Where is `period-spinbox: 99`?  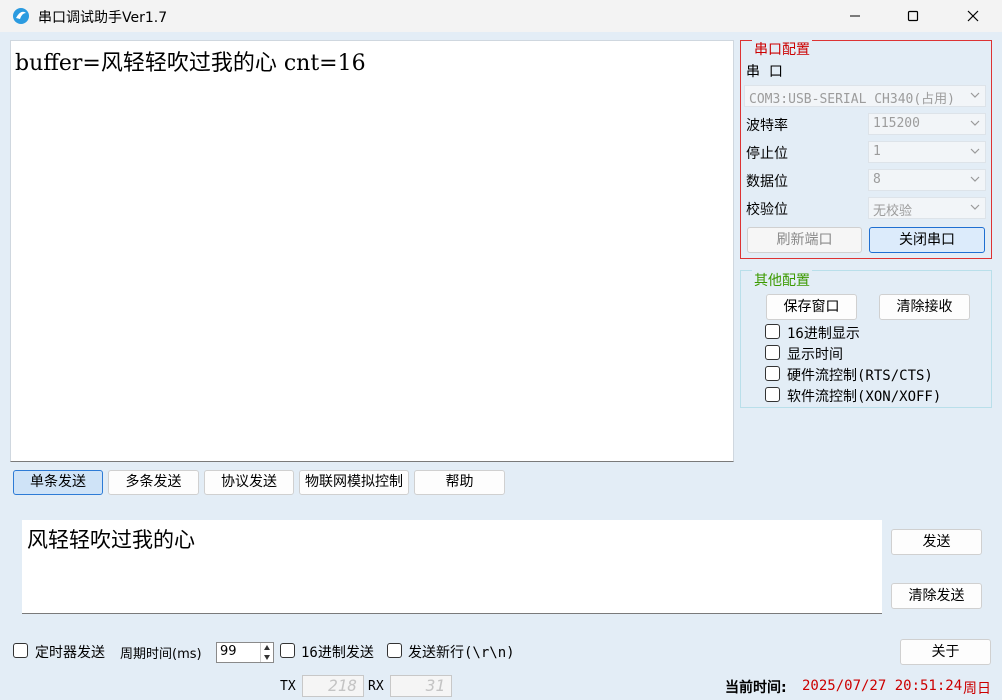
period-spinbox: 99 is located at coordinates (245, 652).